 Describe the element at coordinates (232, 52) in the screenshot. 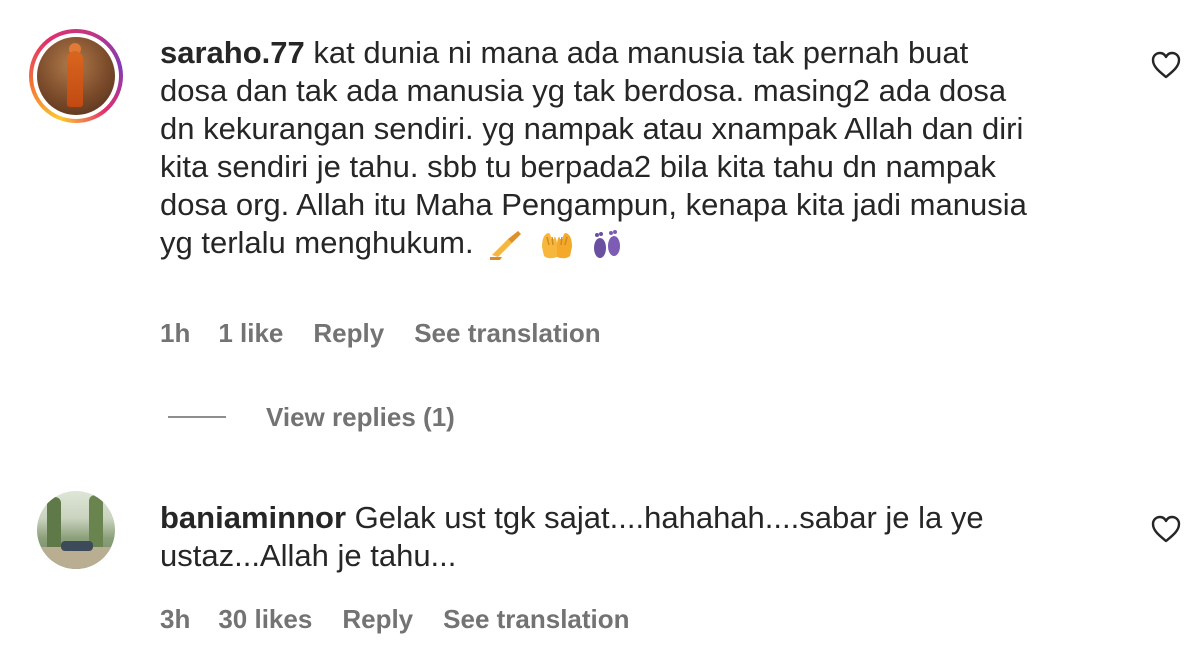

I see `username: saraho.77` at that location.